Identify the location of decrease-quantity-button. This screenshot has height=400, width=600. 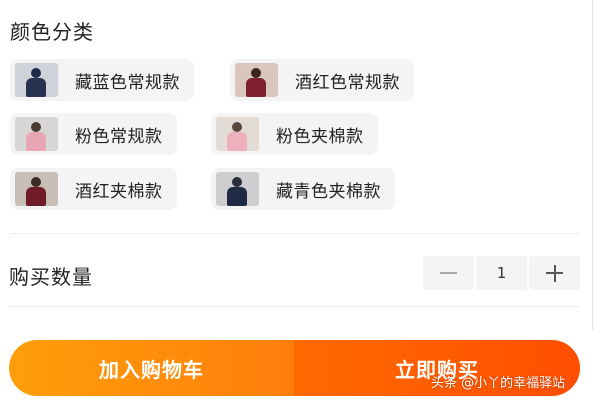
(448, 273).